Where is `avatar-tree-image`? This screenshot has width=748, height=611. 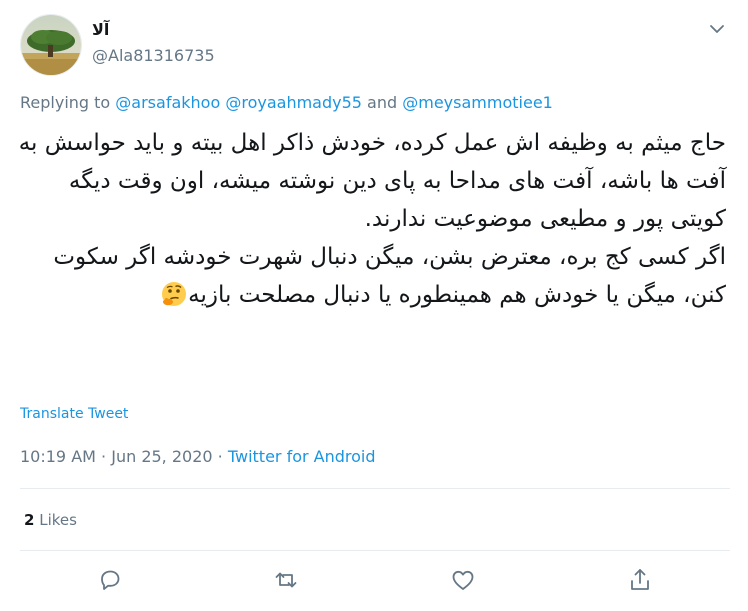
avatar-tree-image is located at coordinates (51, 45).